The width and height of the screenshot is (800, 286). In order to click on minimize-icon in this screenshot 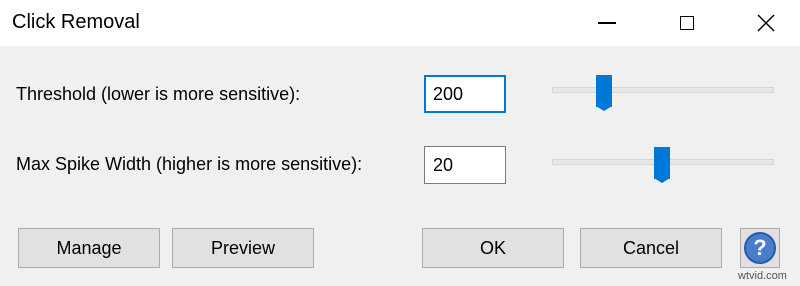, I will do `click(607, 23)`.